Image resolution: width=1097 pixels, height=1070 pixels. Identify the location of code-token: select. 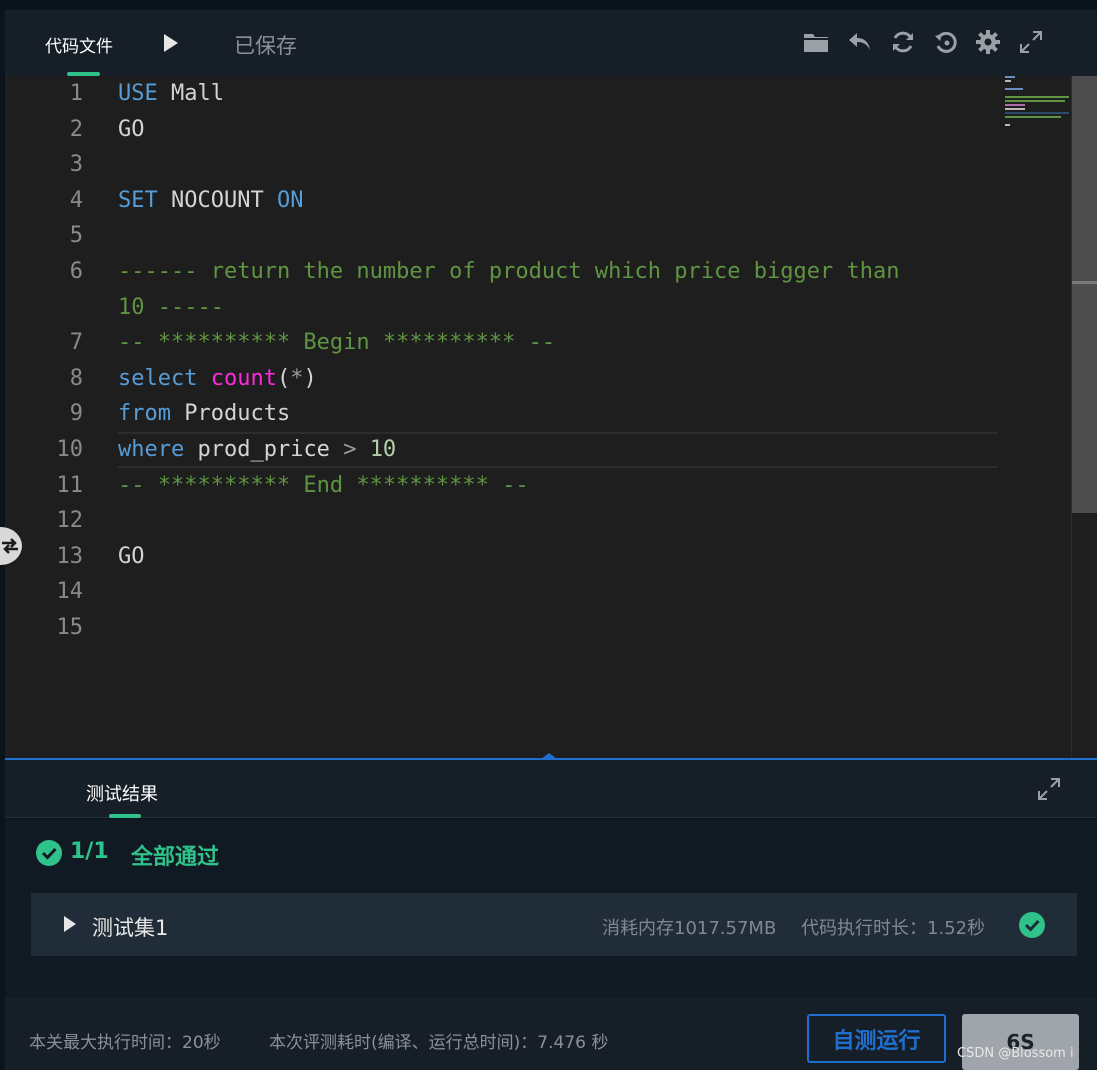
(158, 378).